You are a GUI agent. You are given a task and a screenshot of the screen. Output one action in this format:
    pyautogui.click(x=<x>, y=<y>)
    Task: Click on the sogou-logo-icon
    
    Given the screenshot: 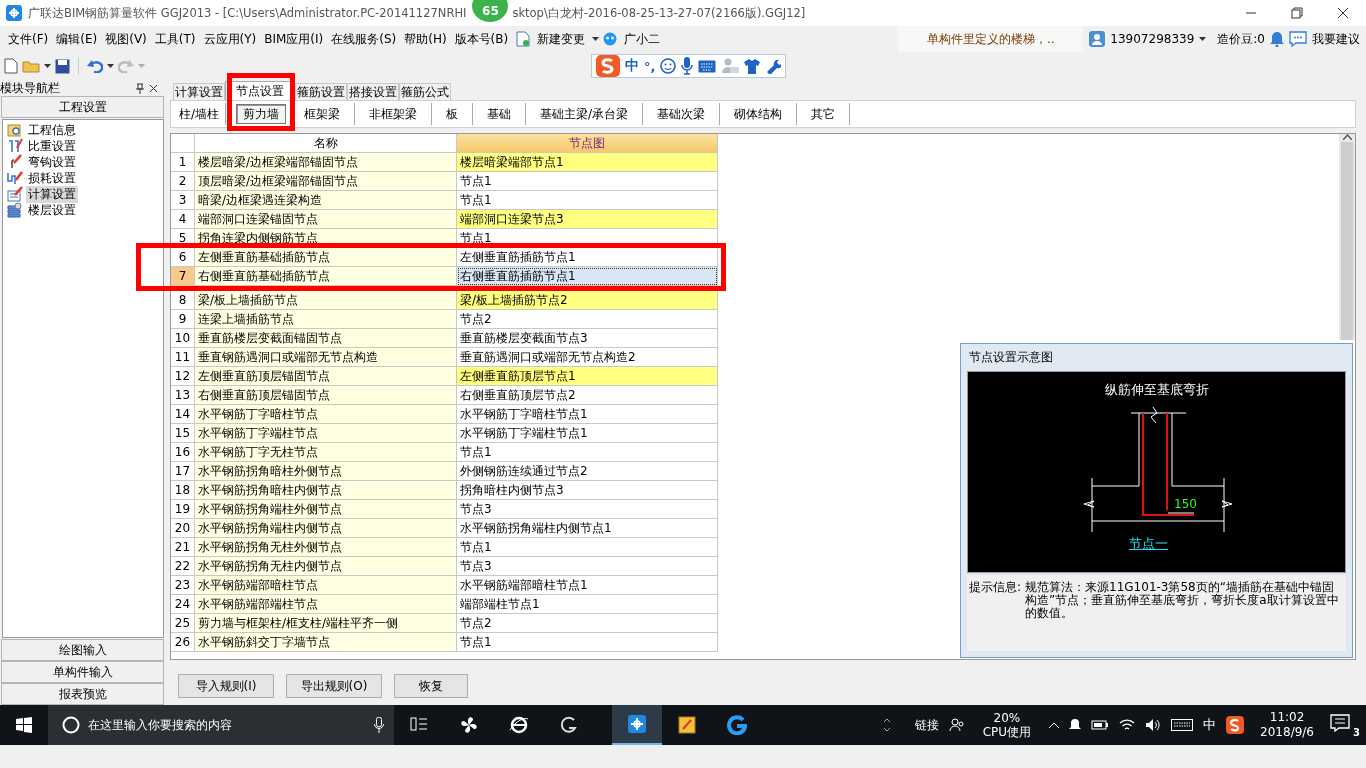 What is the action you would take?
    pyautogui.click(x=1235, y=725)
    